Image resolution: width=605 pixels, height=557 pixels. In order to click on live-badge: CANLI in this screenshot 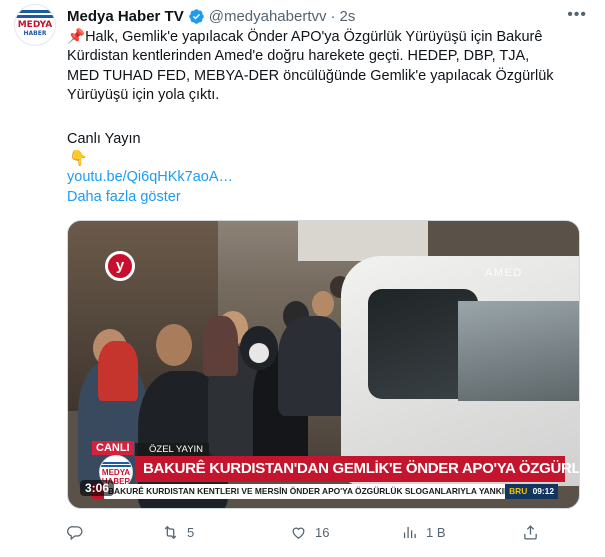, I will do `click(113, 448)`.